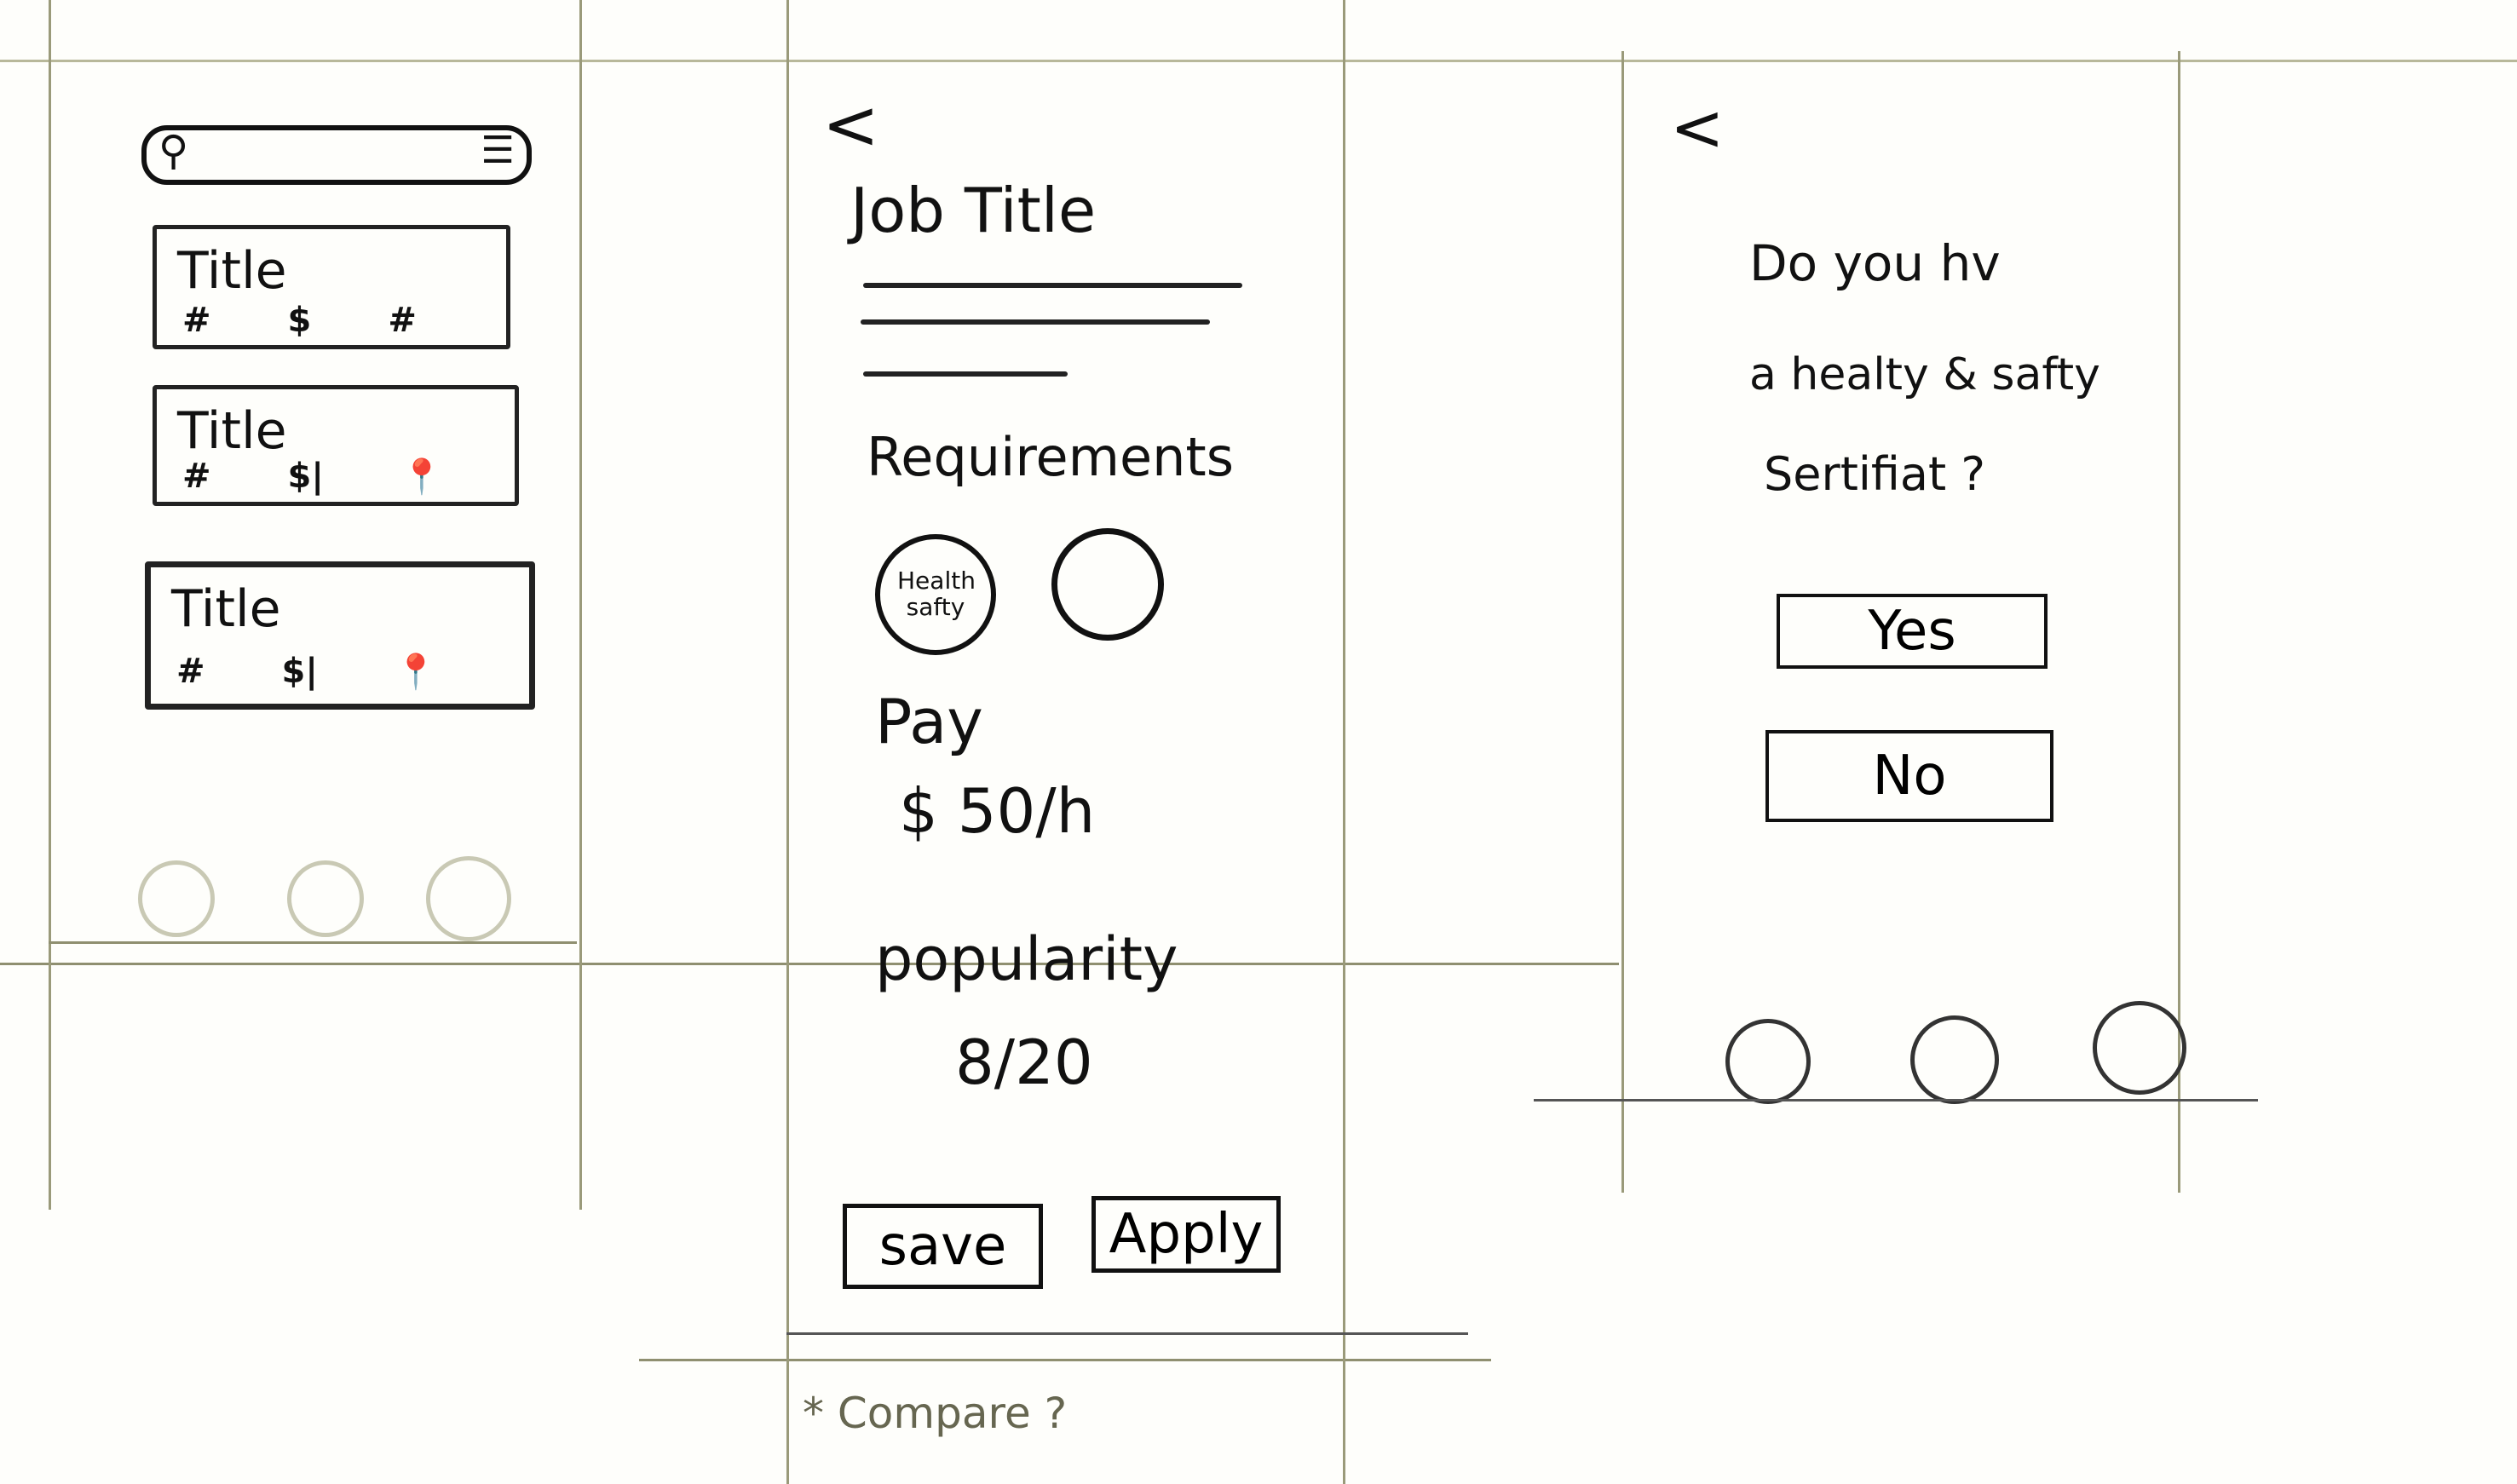 The height and width of the screenshot is (1484, 2517). I want to click on compare-note: * Compare ?, so click(936, 1413).